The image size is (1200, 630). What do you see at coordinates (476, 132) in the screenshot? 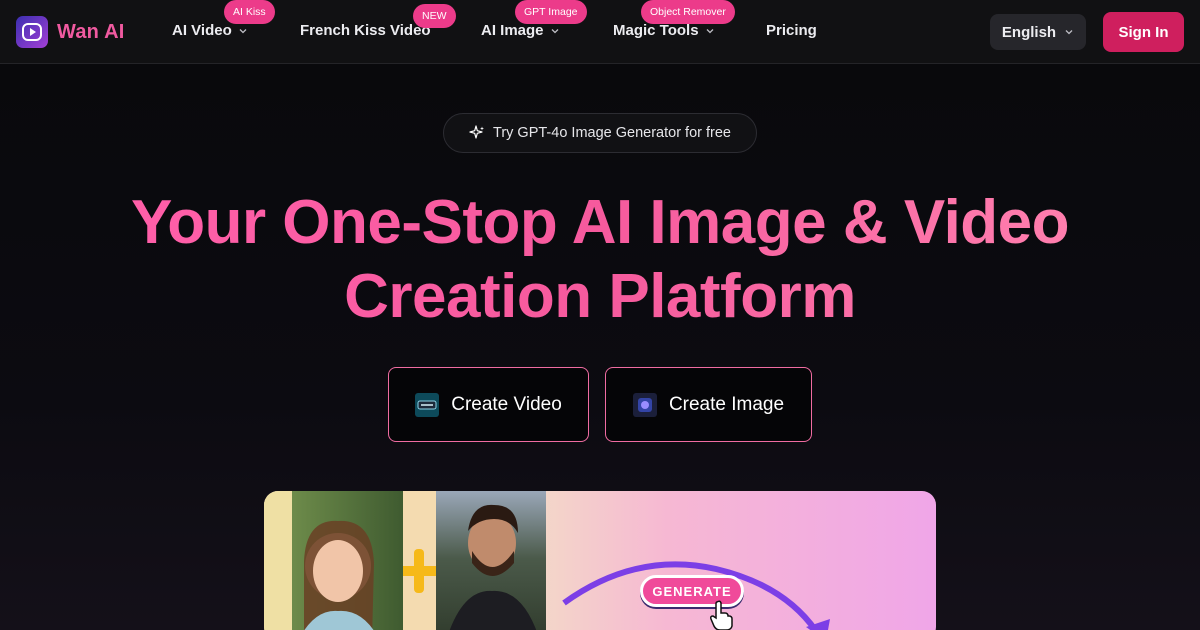
I see `sparkle-icon` at bounding box center [476, 132].